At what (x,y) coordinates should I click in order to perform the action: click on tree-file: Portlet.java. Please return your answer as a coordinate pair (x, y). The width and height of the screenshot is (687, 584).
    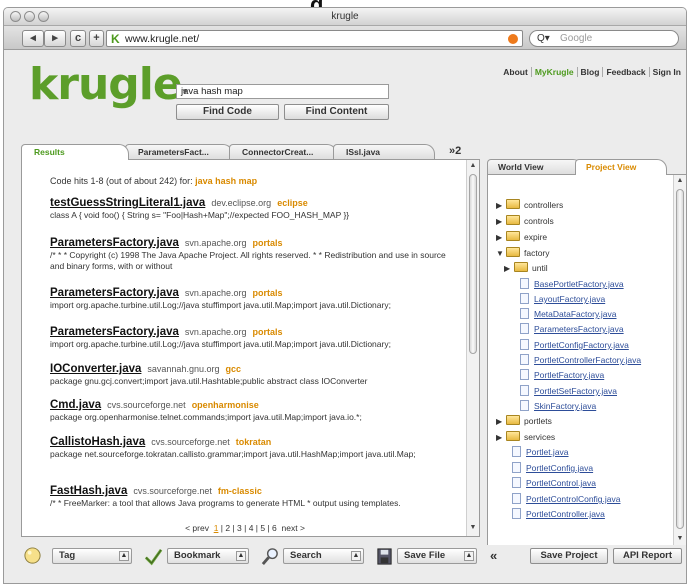
    Looking at the image, I should click on (540, 451).